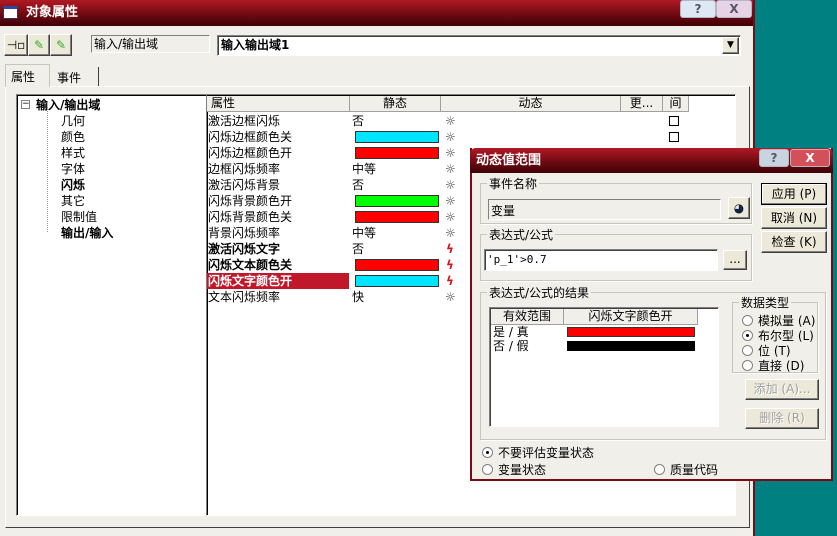  What do you see at coordinates (794, 194) in the screenshot?
I see `apply-button: 应用 (P)` at bounding box center [794, 194].